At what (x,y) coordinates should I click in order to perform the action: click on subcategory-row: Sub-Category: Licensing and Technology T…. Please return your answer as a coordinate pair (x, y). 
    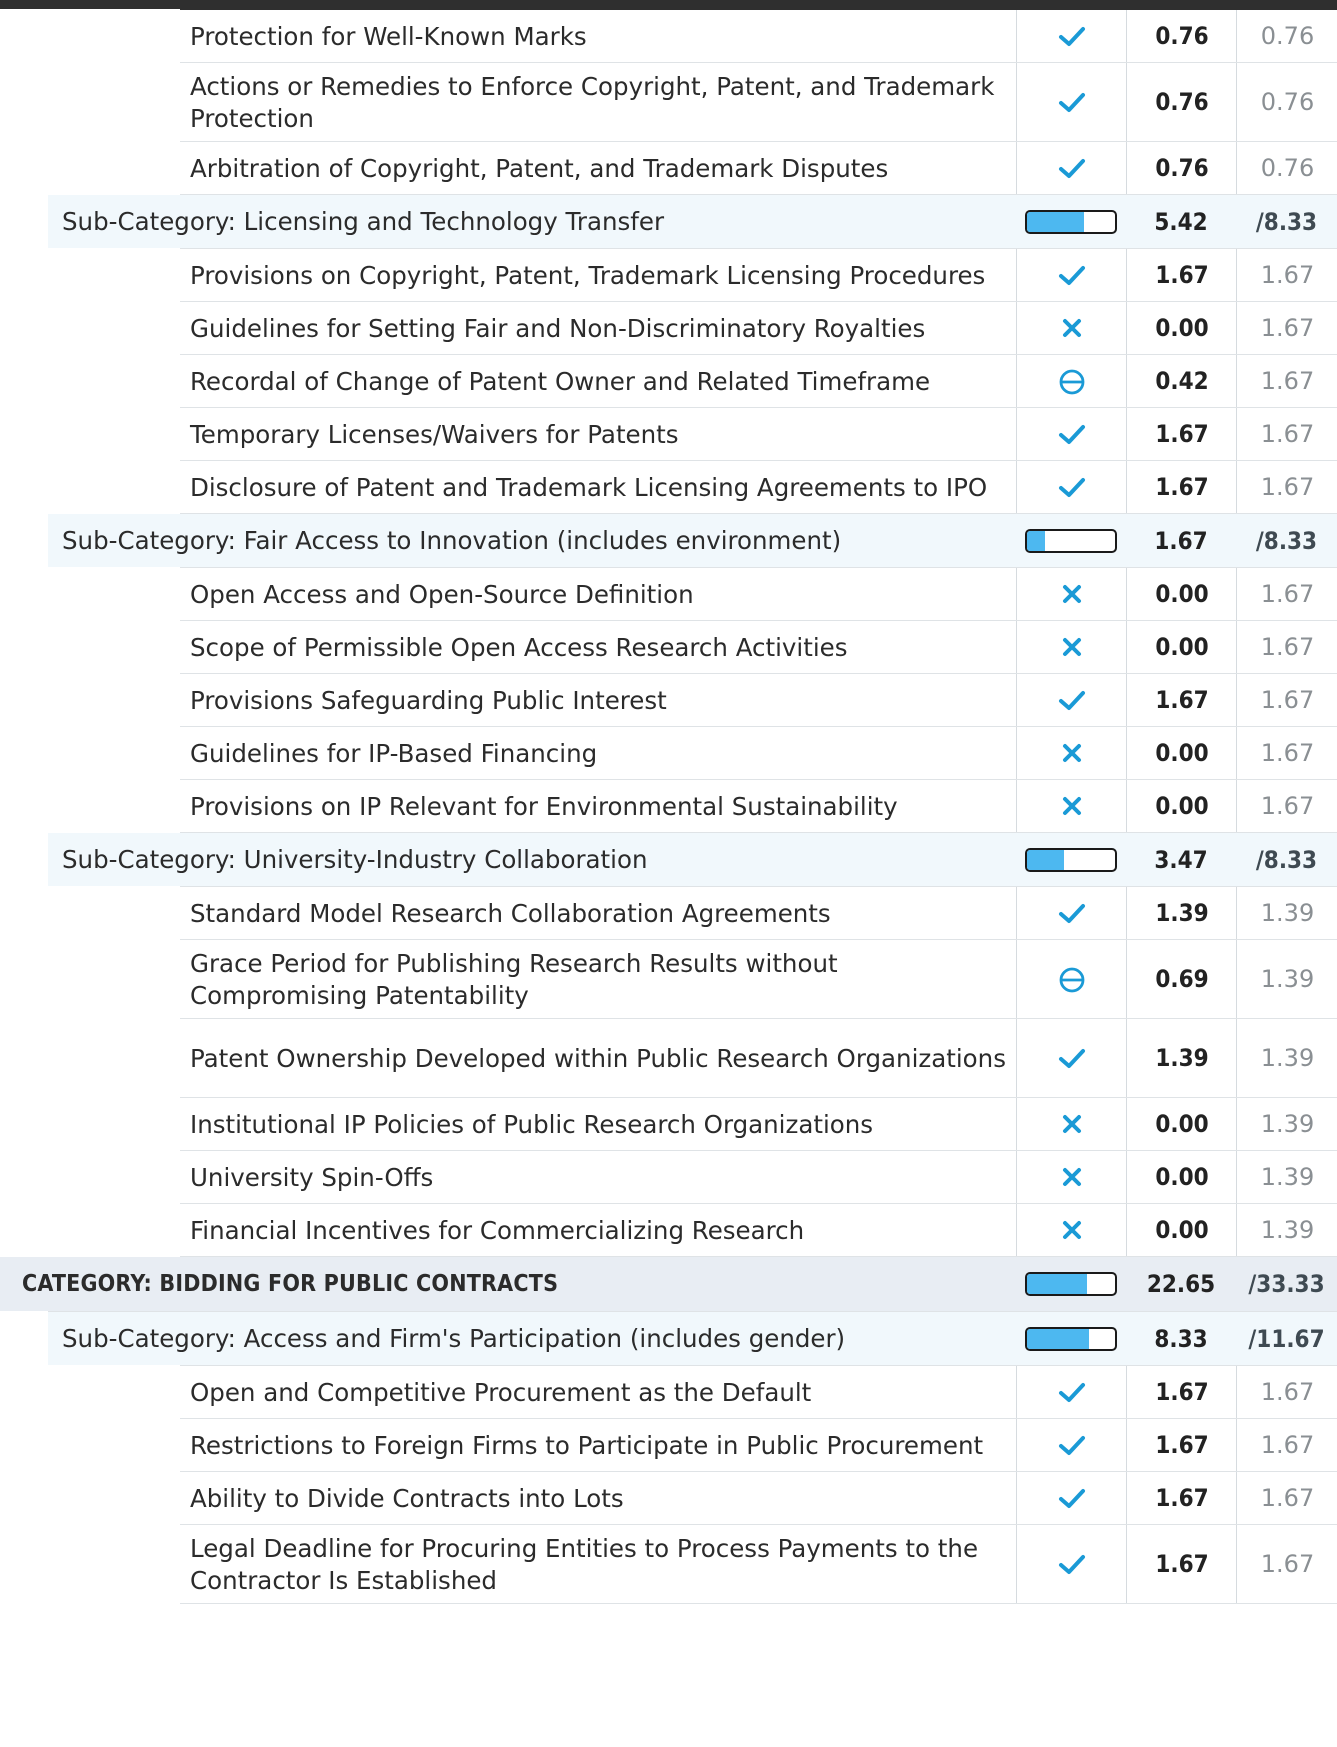
    Looking at the image, I should click on (668, 221).